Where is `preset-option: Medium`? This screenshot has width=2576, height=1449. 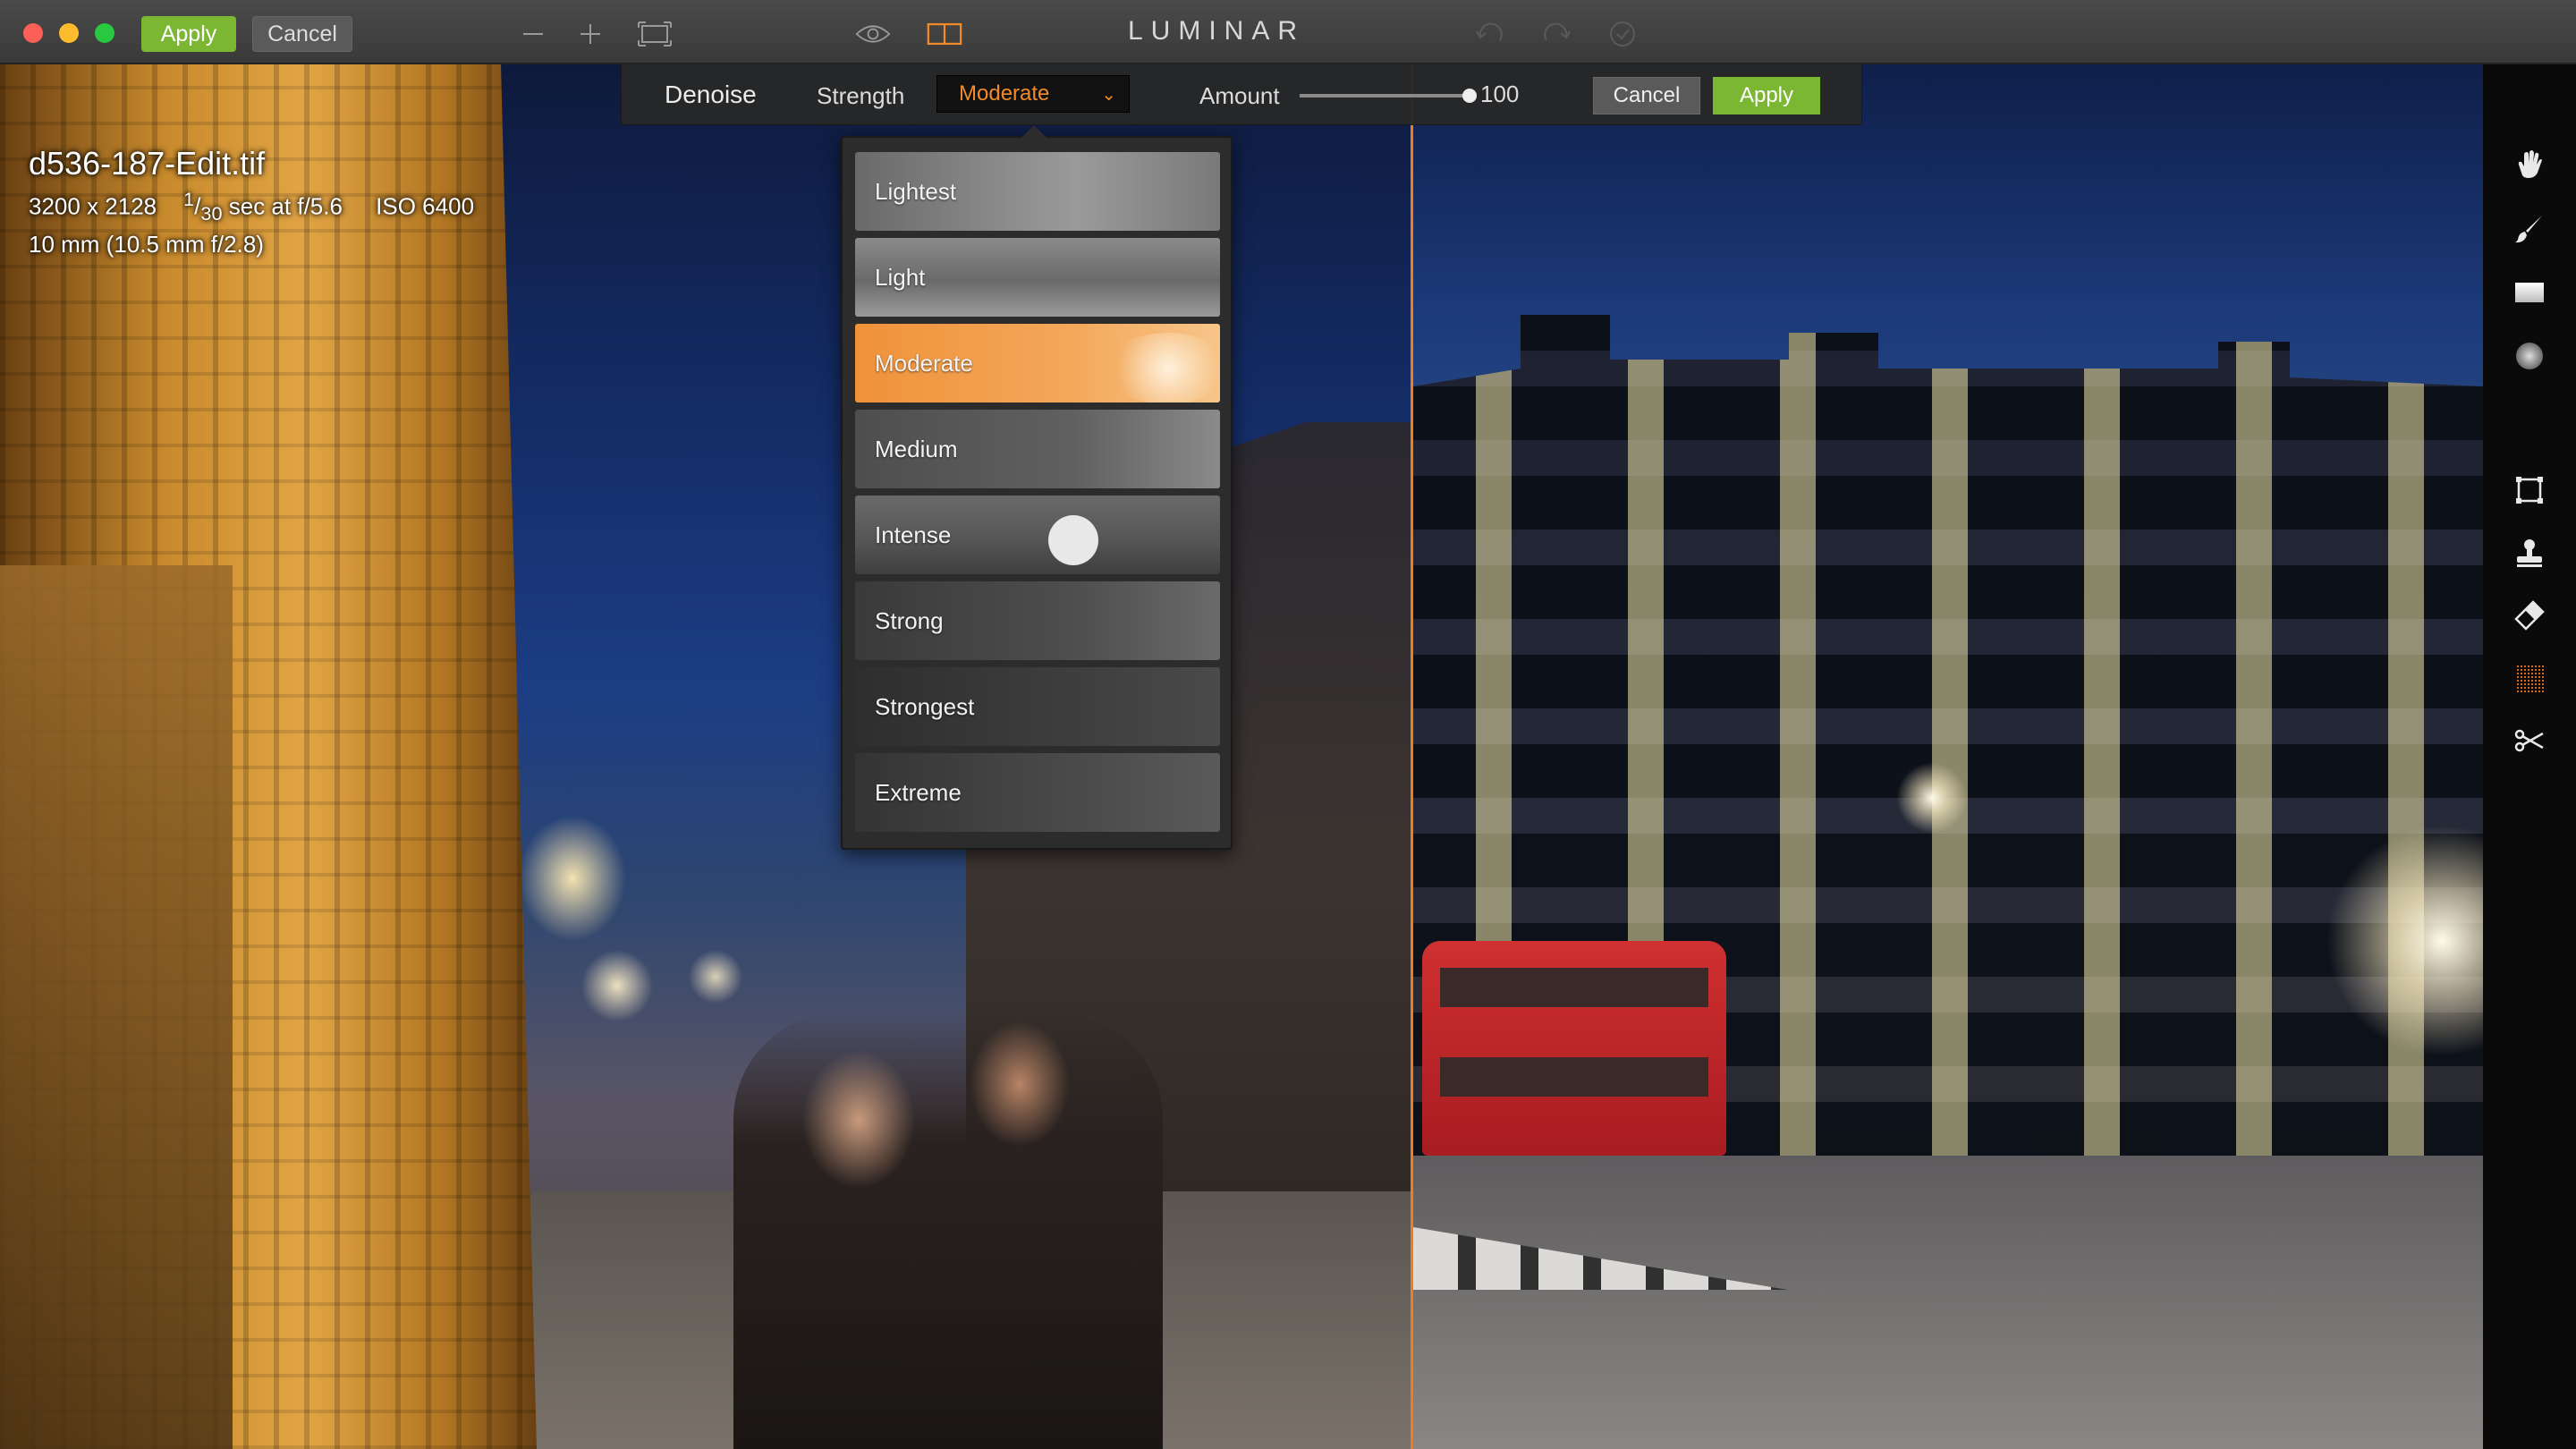
preset-option: Medium is located at coordinates (1037, 449).